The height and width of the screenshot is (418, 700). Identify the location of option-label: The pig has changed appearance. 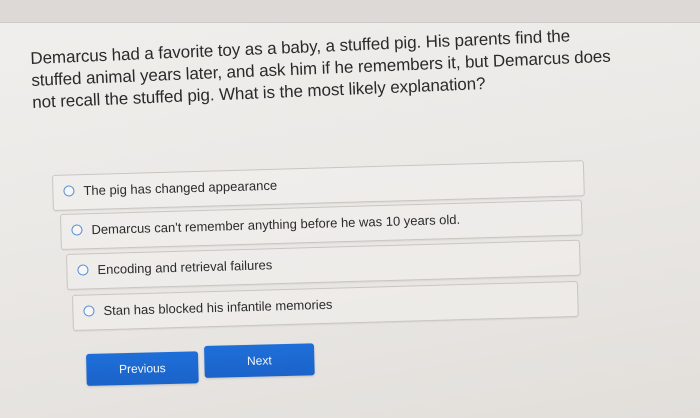
(180, 188).